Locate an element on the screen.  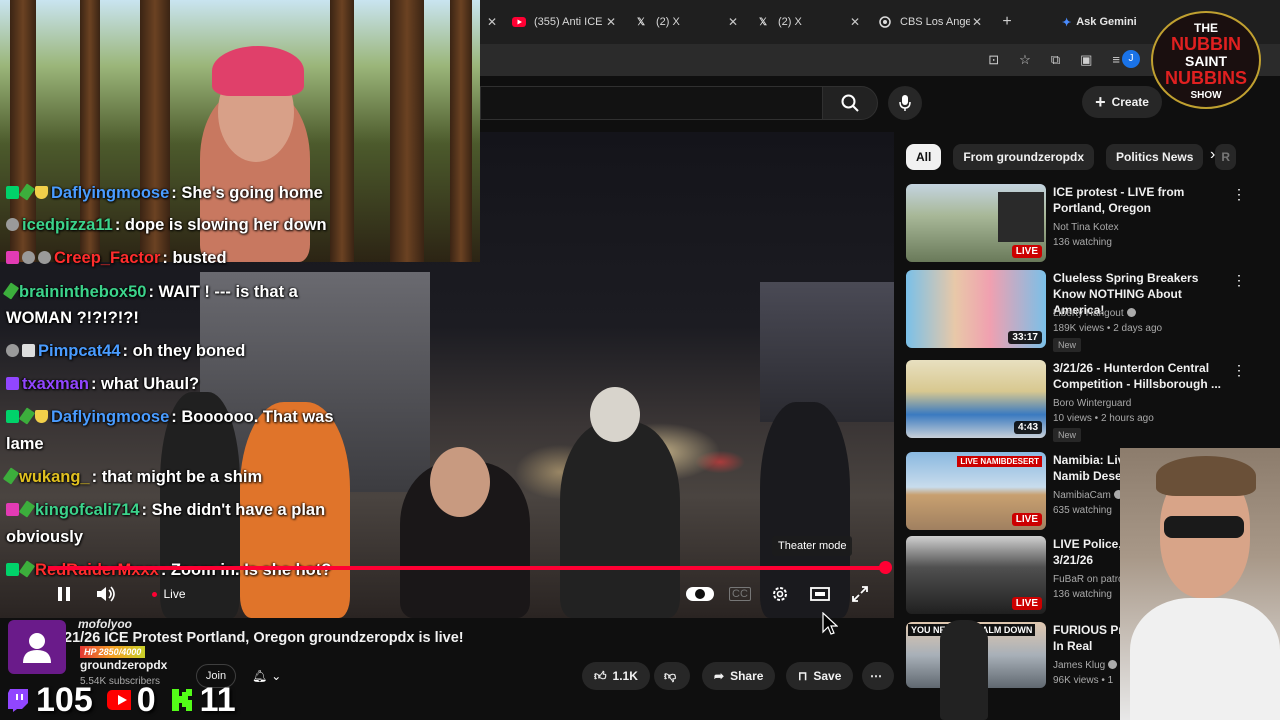
chat-text: : dope is slowing her down is located at coordinates (220, 225).